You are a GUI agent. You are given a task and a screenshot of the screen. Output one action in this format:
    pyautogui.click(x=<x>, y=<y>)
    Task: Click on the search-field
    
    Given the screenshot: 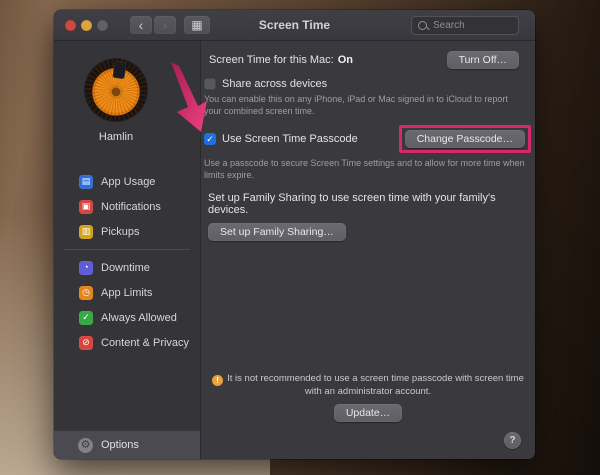 What is the action you would take?
    pyautogui.click(x=465, y=25)
    